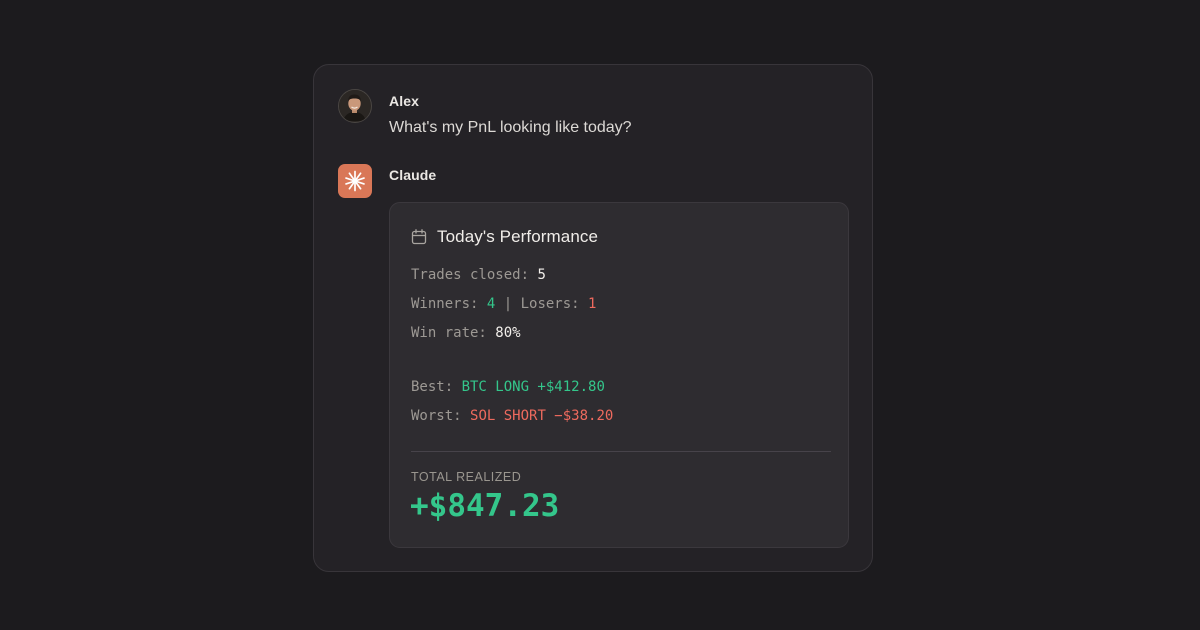  I want to click on worst-label: Worst:, so click(441, 416).